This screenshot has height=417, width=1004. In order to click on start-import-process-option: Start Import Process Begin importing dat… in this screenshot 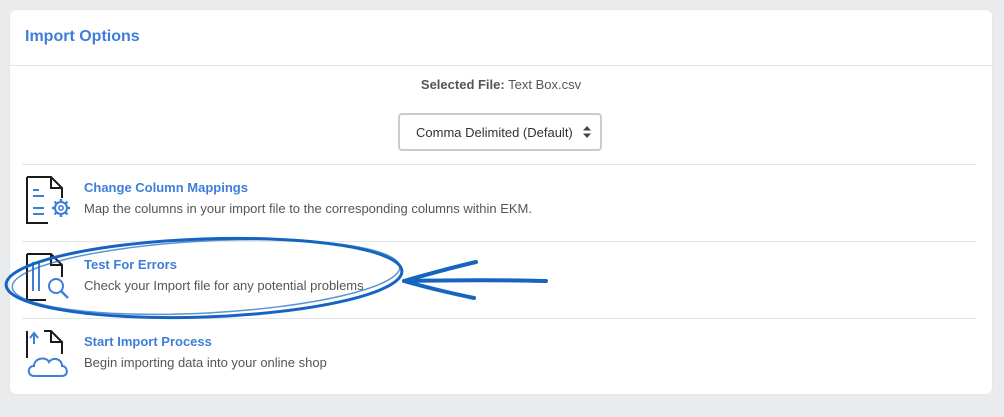, I will do `click(499, 361)`.